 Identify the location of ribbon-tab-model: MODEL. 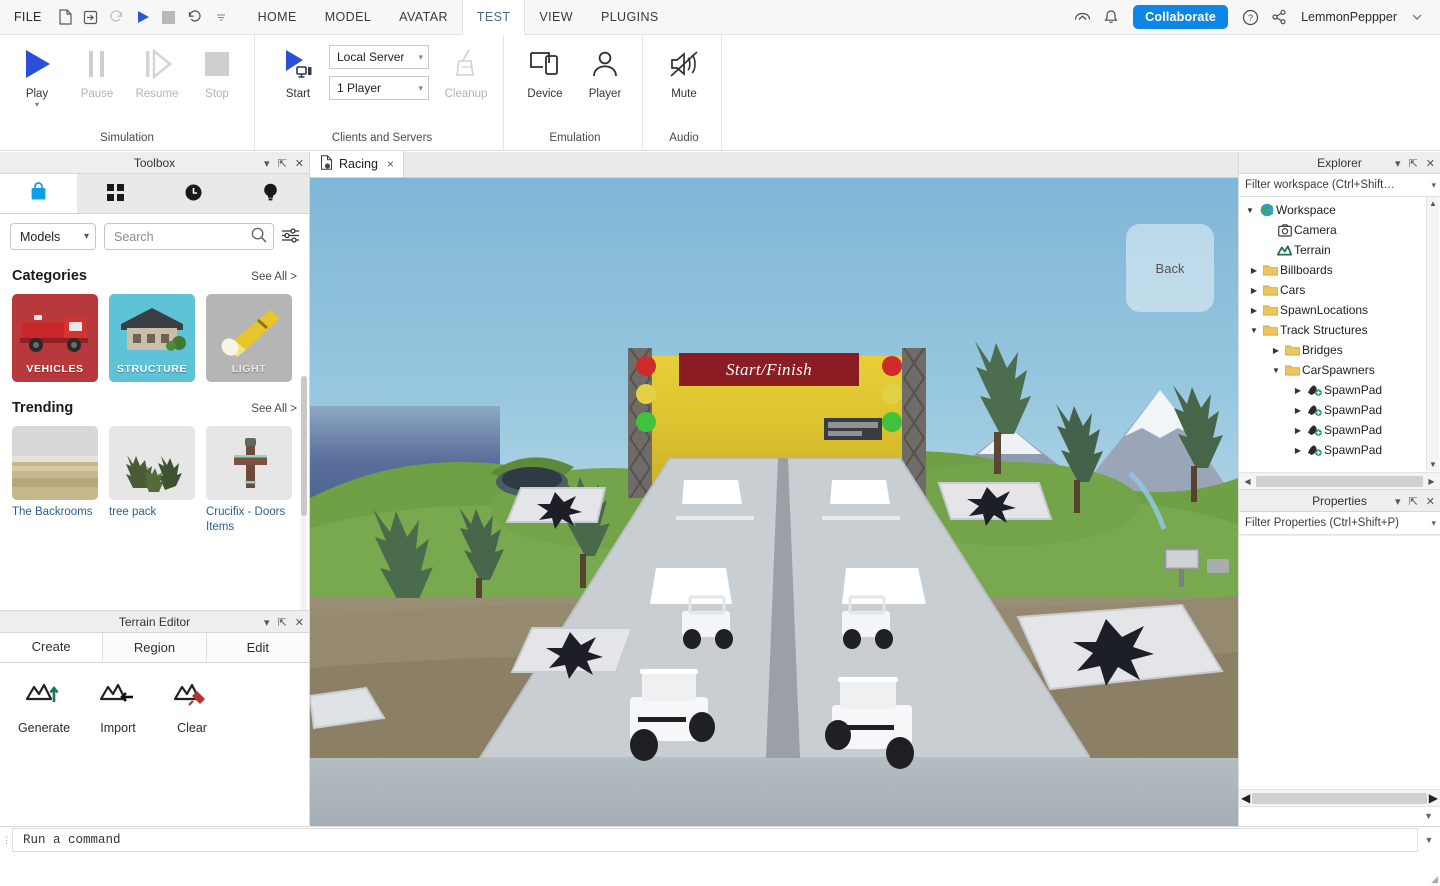
(348, 17).